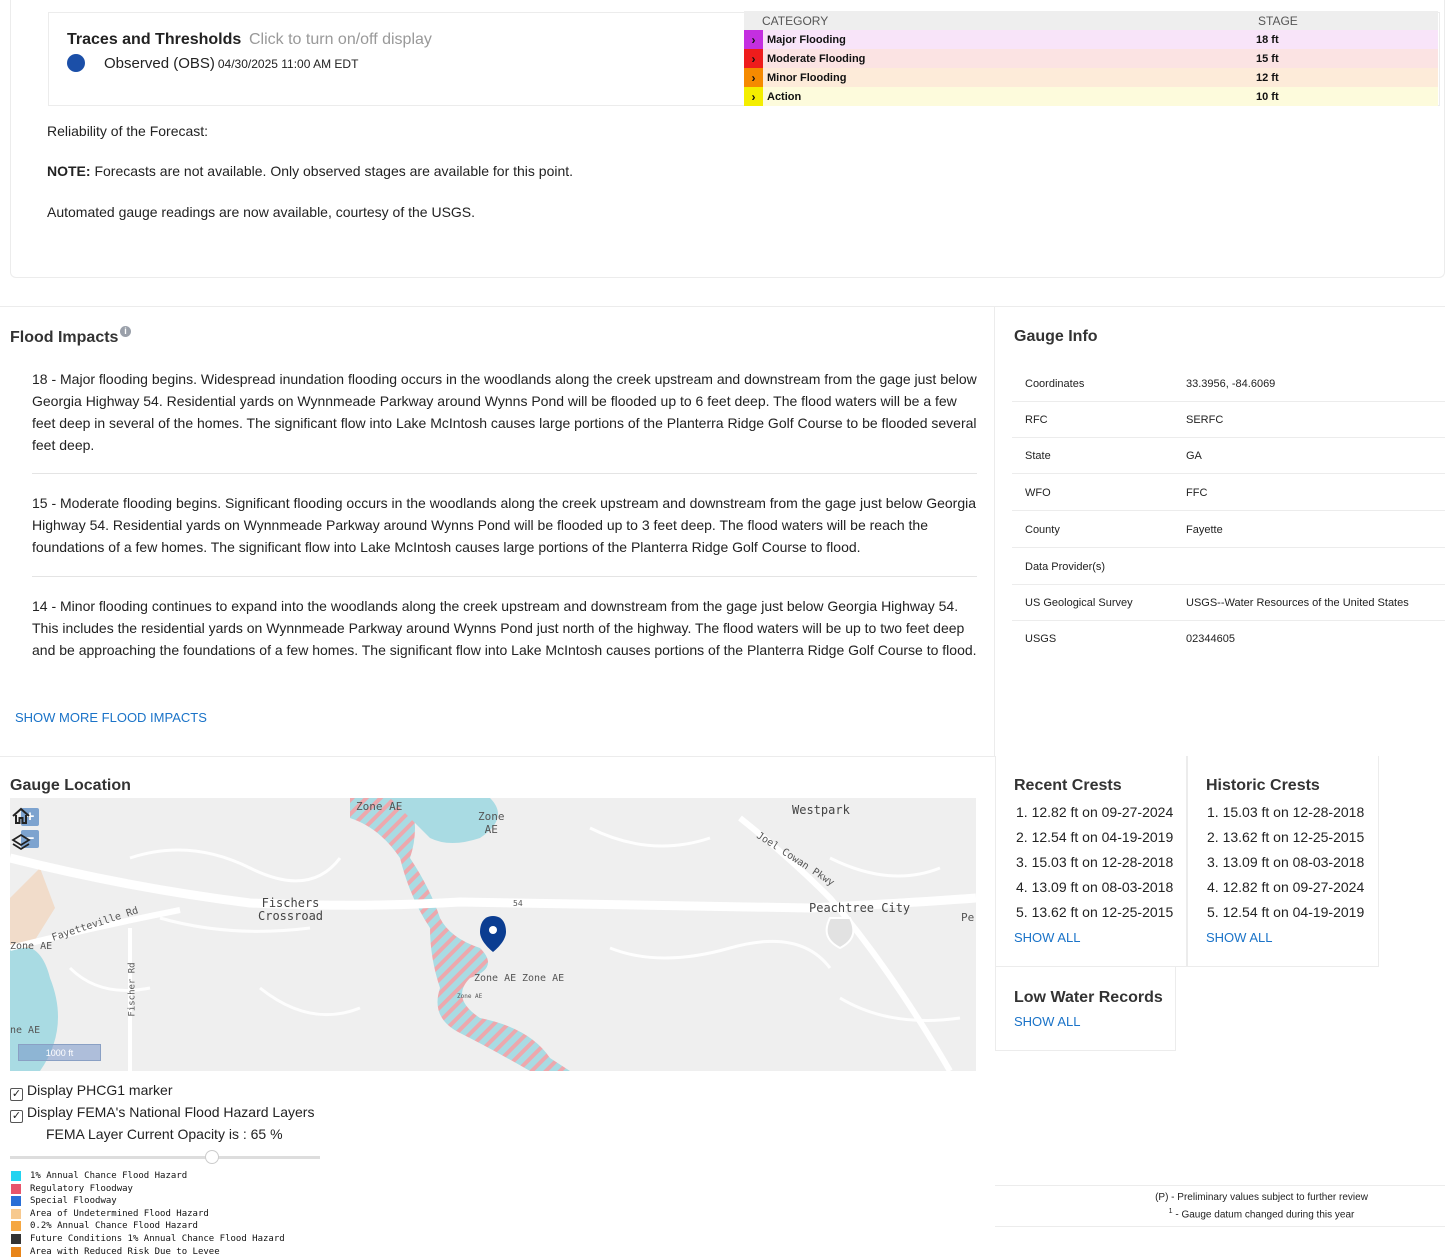 This screenshot has width=1445, height=1258. I want to click on gauge-info-row-county: County Fayette, so click(1228, 530).